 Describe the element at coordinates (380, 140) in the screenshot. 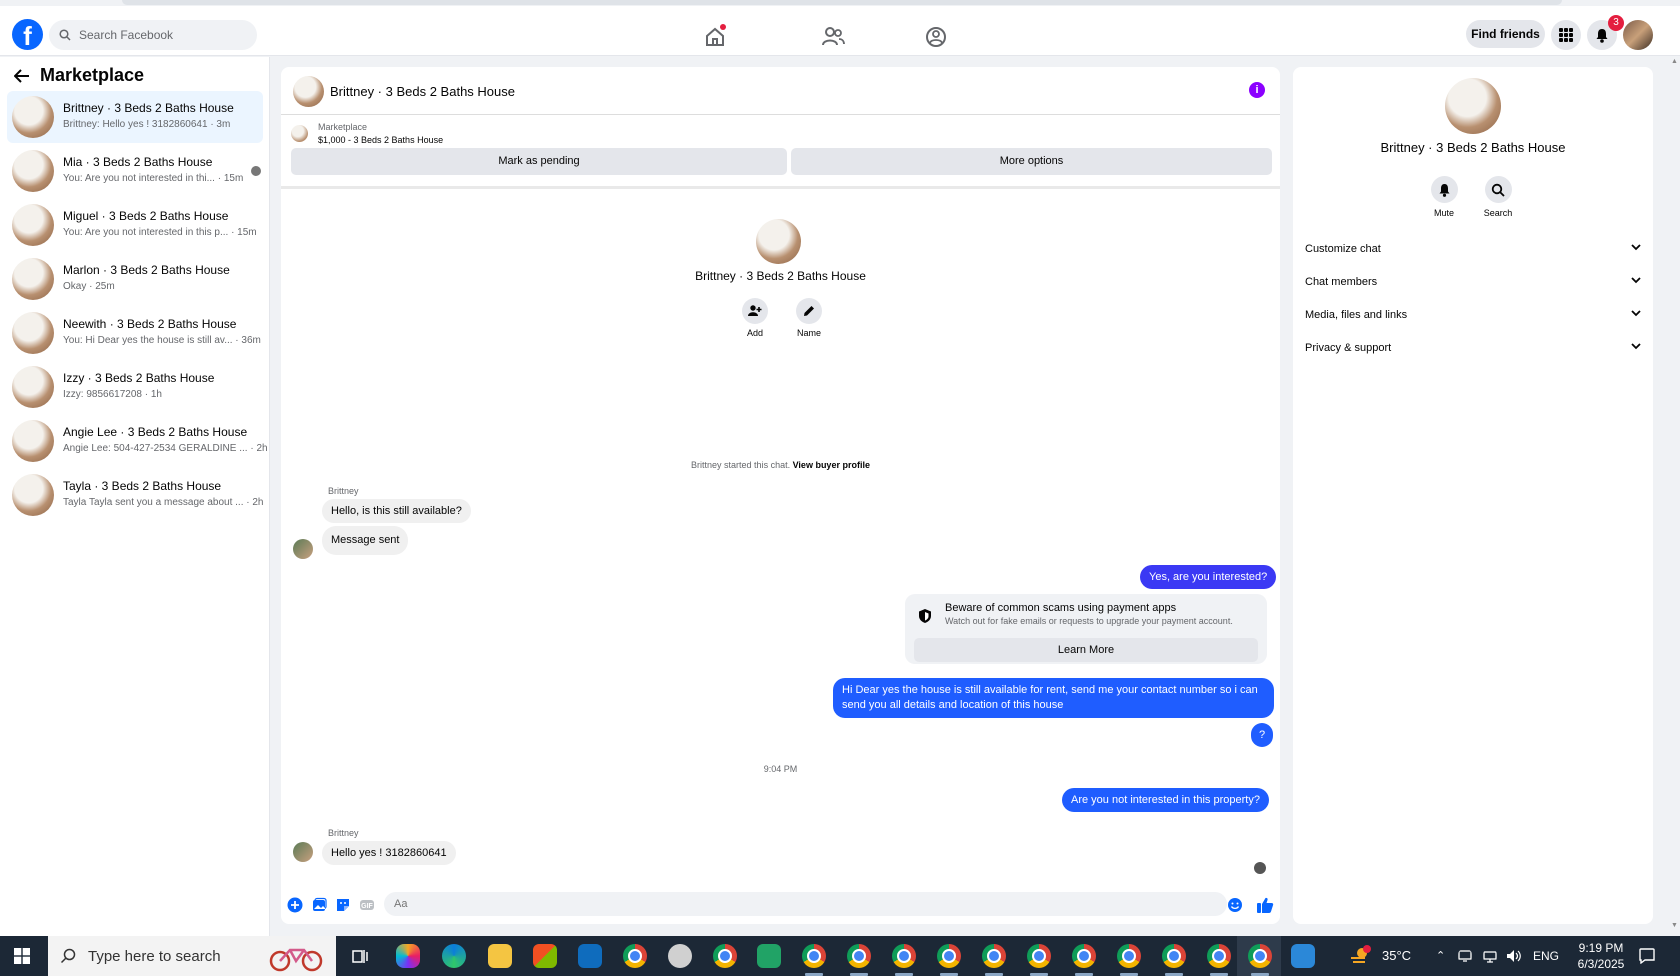

I see `listing-price-title: $1,000 - 3 Beds 2 Baths House` at that location.